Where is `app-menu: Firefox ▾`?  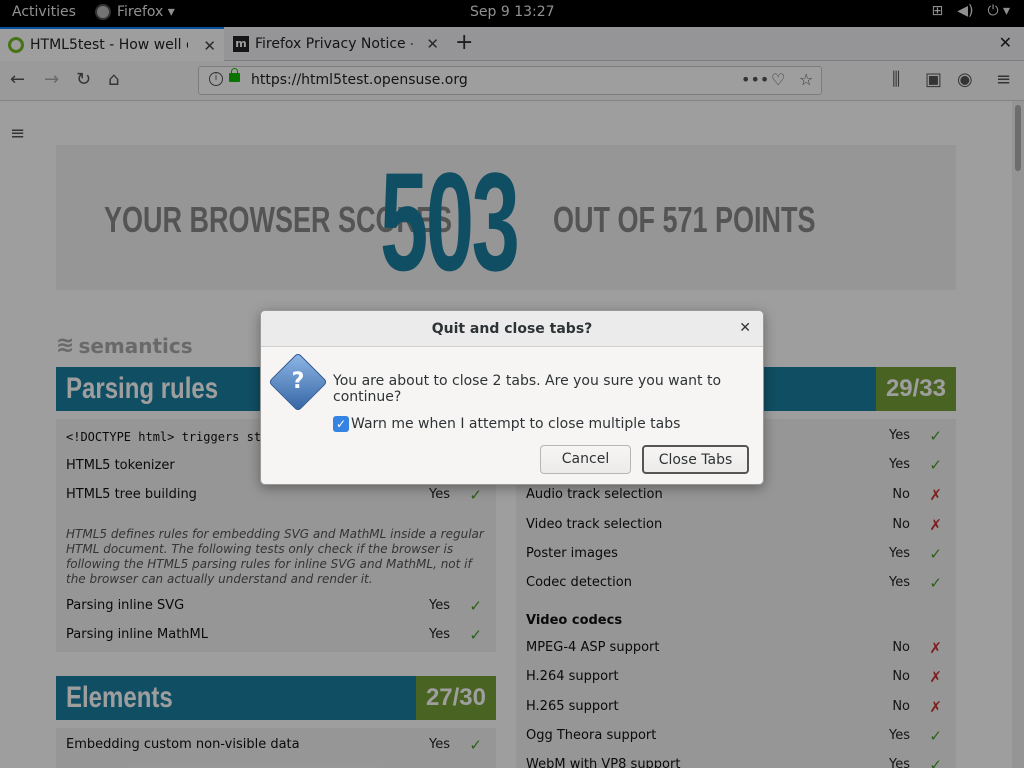 app-menu: Firefox ▾ is located at coordinates (135, 12).